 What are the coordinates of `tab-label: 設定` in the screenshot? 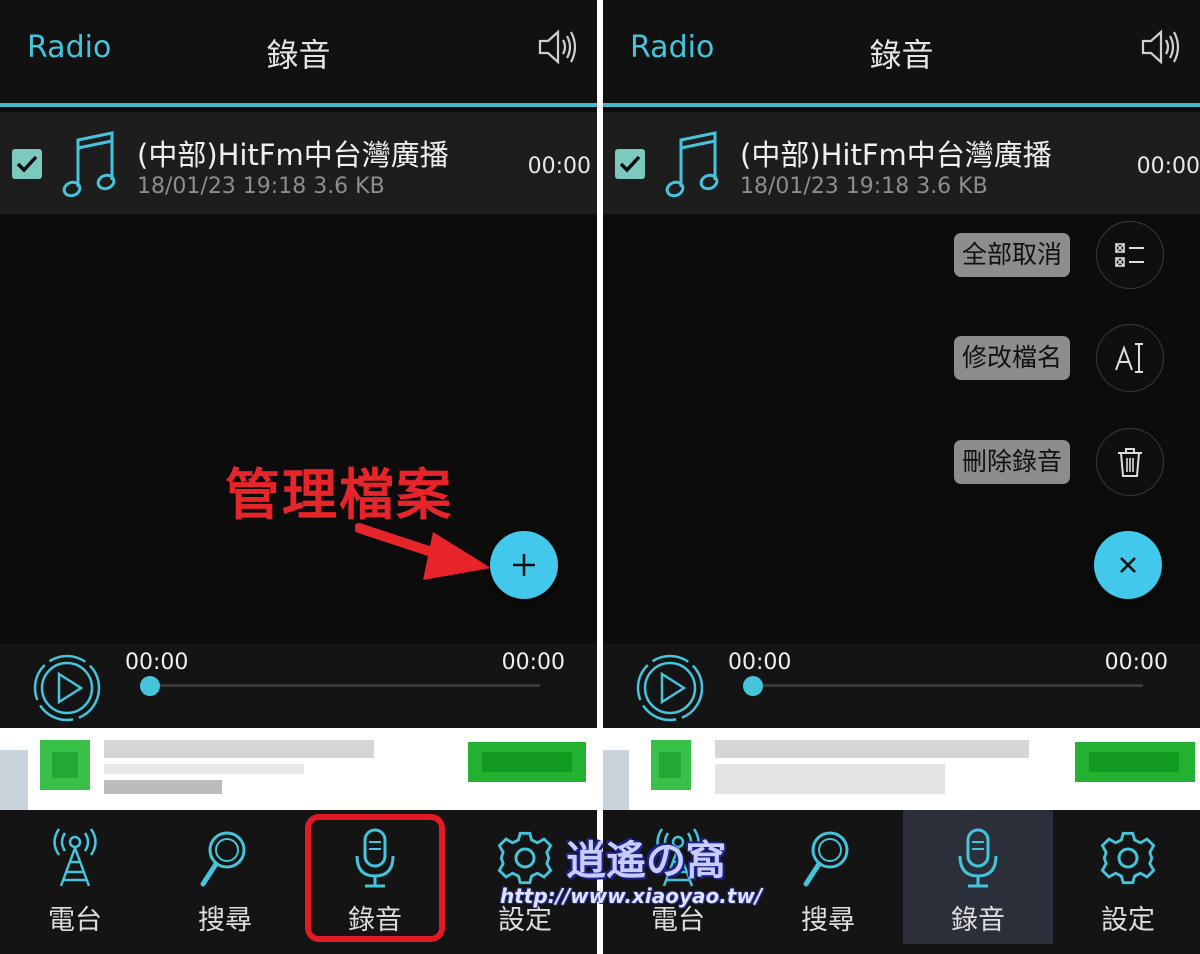 It's located at (1128, 920).